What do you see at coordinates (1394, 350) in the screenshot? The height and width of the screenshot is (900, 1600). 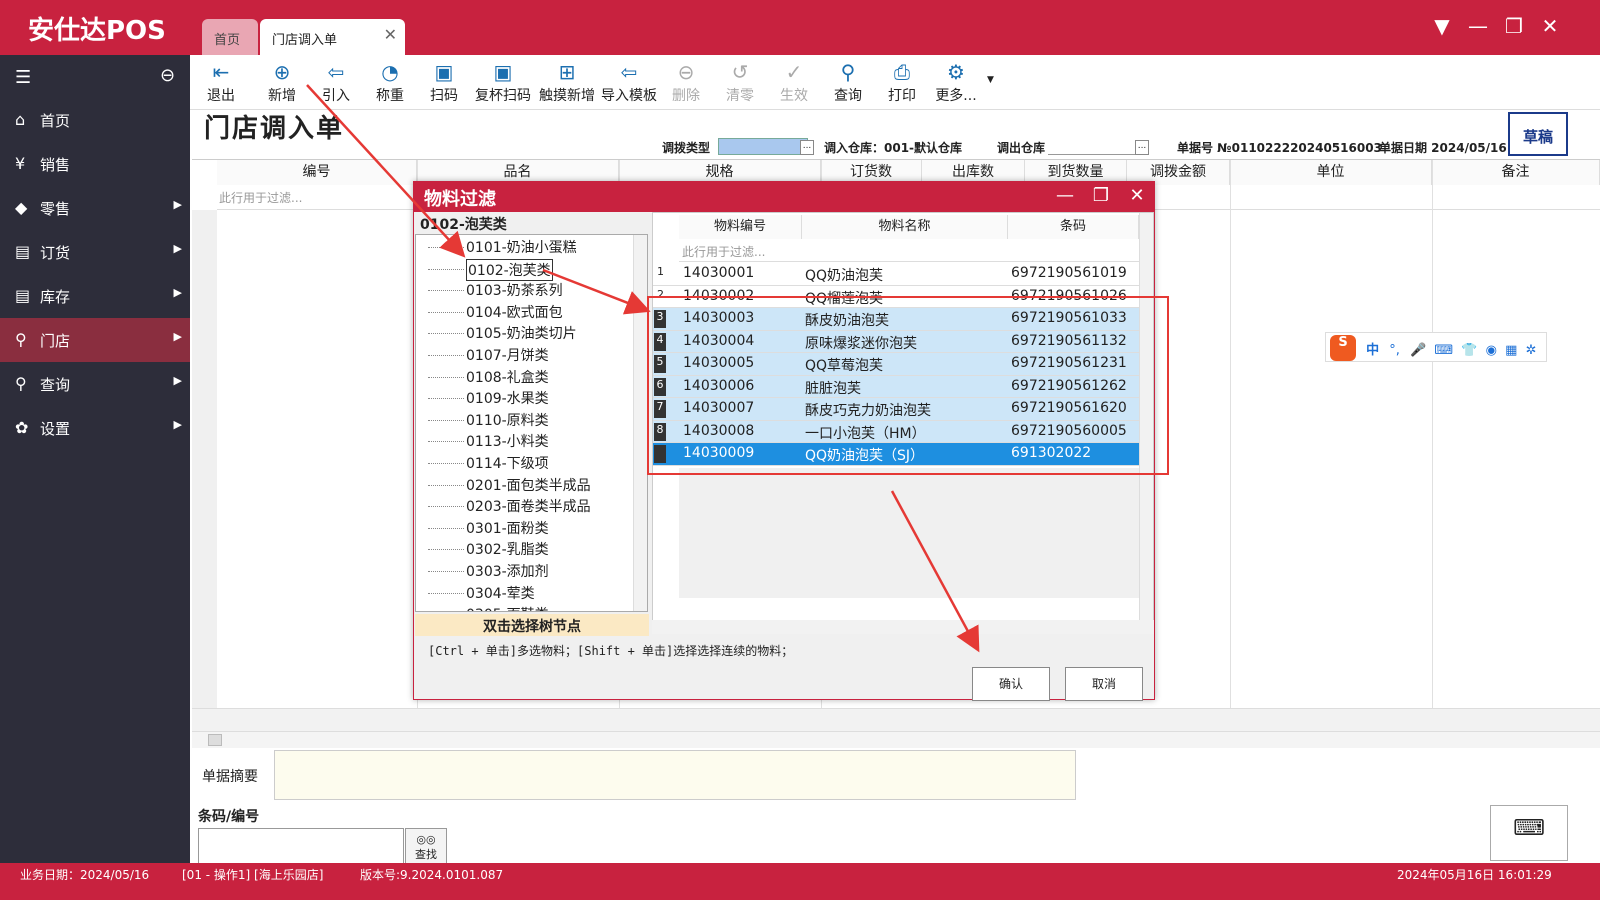 I see `punct-icon: °,` at bounding box center [1394, 350].